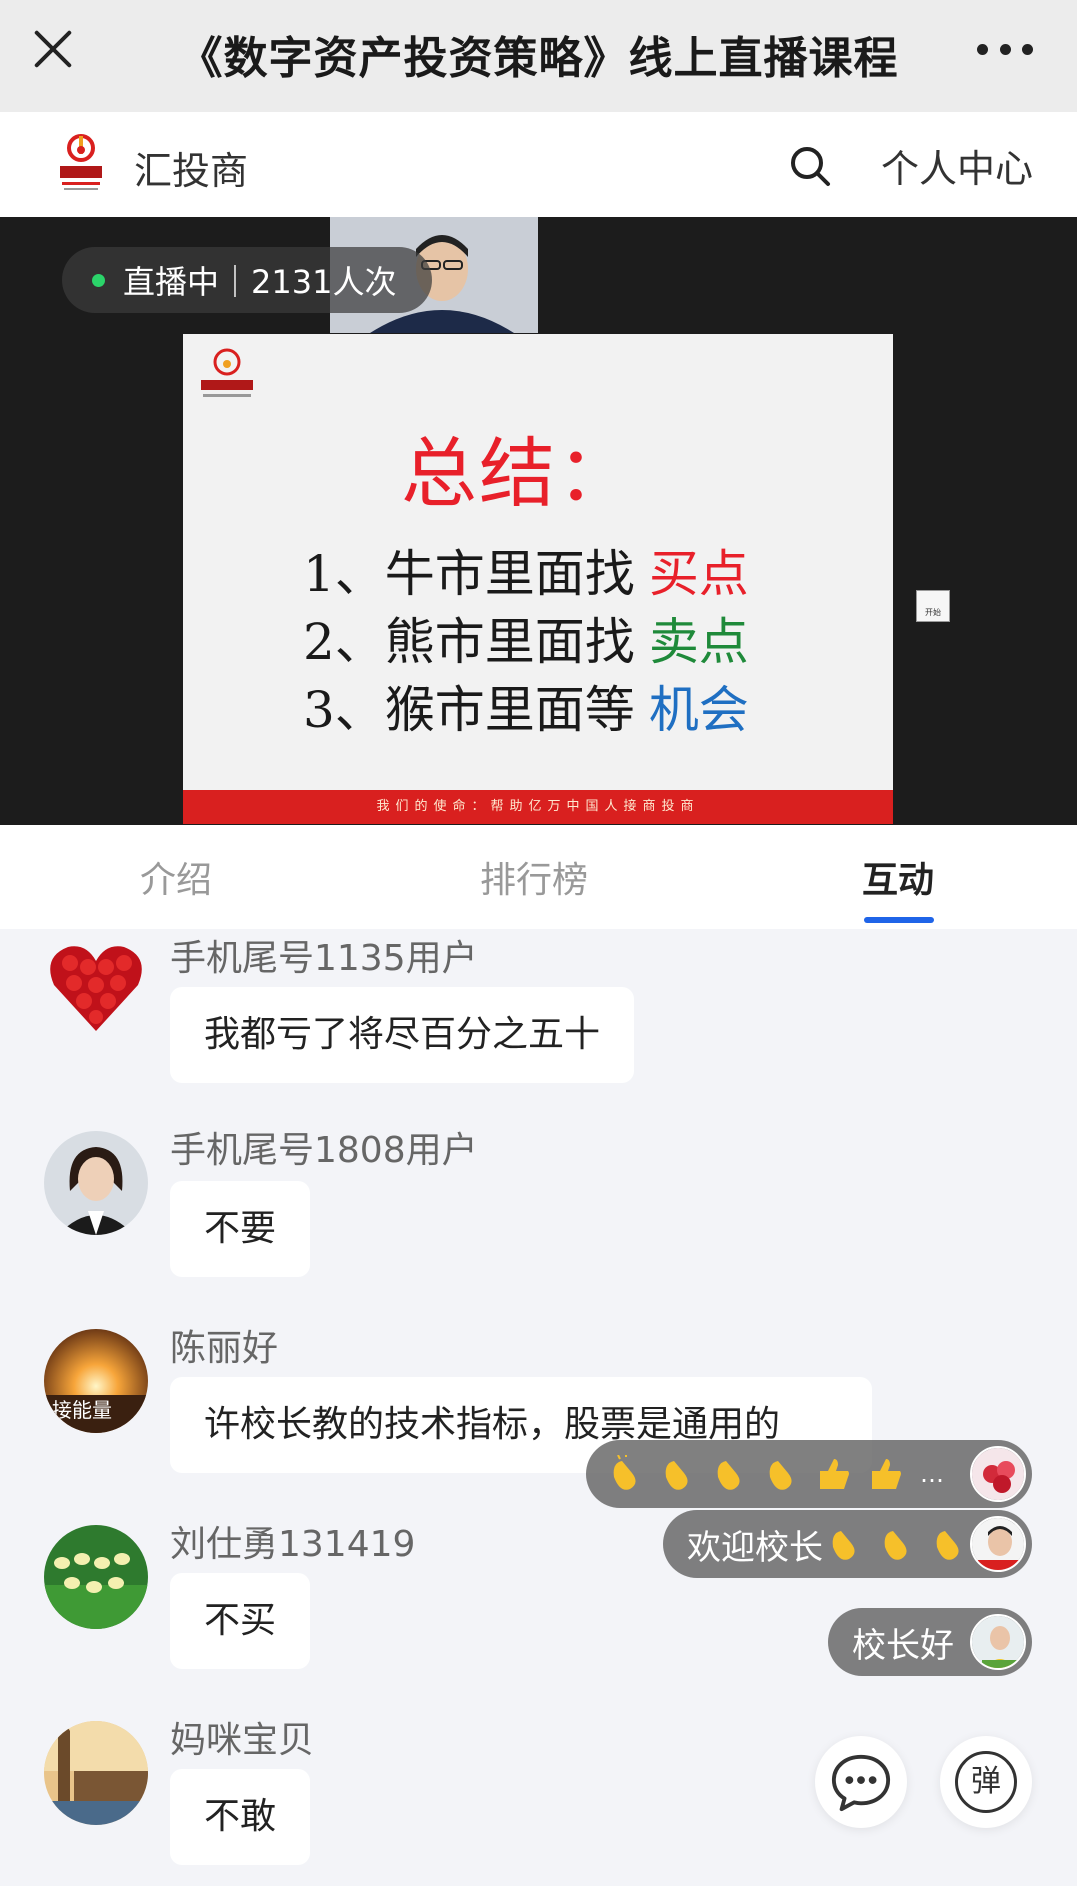 This screenshot has width=1077, height=1886. What do you see at coordinates (293, 1544) in the screenshot?
I see `chat-username: 刘仕勇131419` at bounding box center [293, 1544].